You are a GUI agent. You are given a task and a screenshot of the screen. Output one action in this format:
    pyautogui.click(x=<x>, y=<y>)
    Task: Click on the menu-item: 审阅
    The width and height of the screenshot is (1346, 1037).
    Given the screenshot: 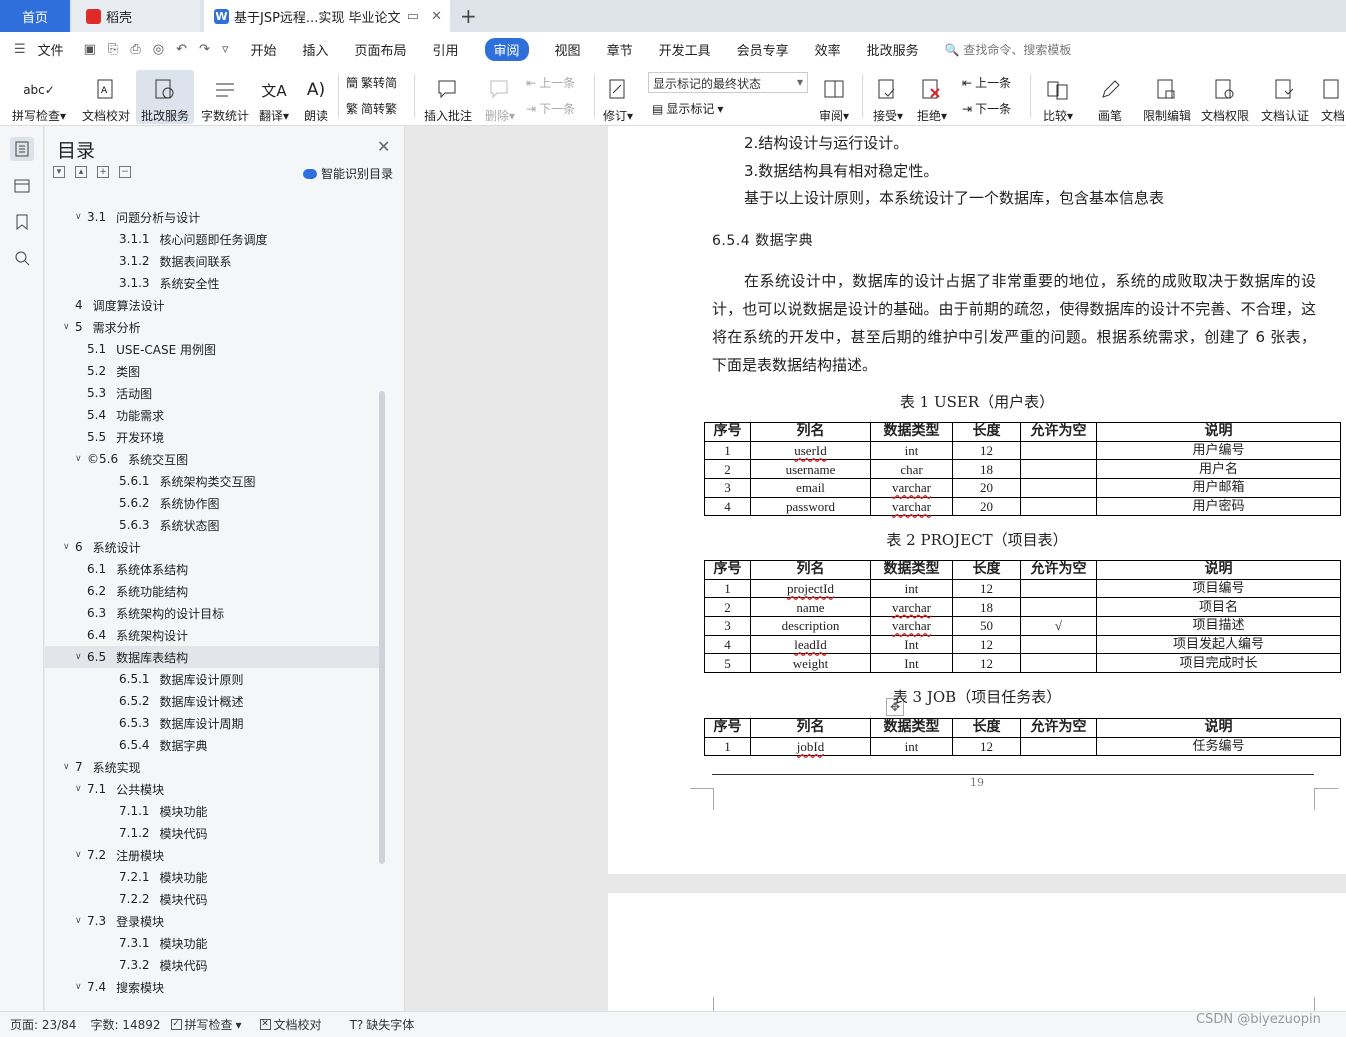 What is the action you would take?
    pyautogui.click(x=506, y=49)
    